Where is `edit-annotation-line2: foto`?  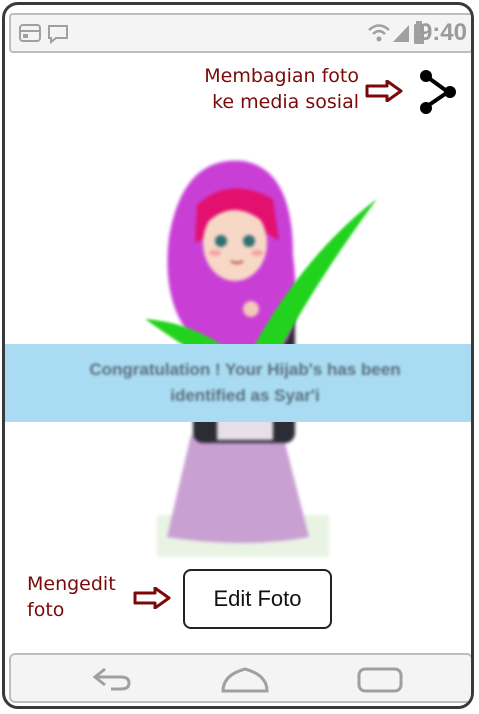
edit-annotation-line2: foto is located at coordinates (46, 610).